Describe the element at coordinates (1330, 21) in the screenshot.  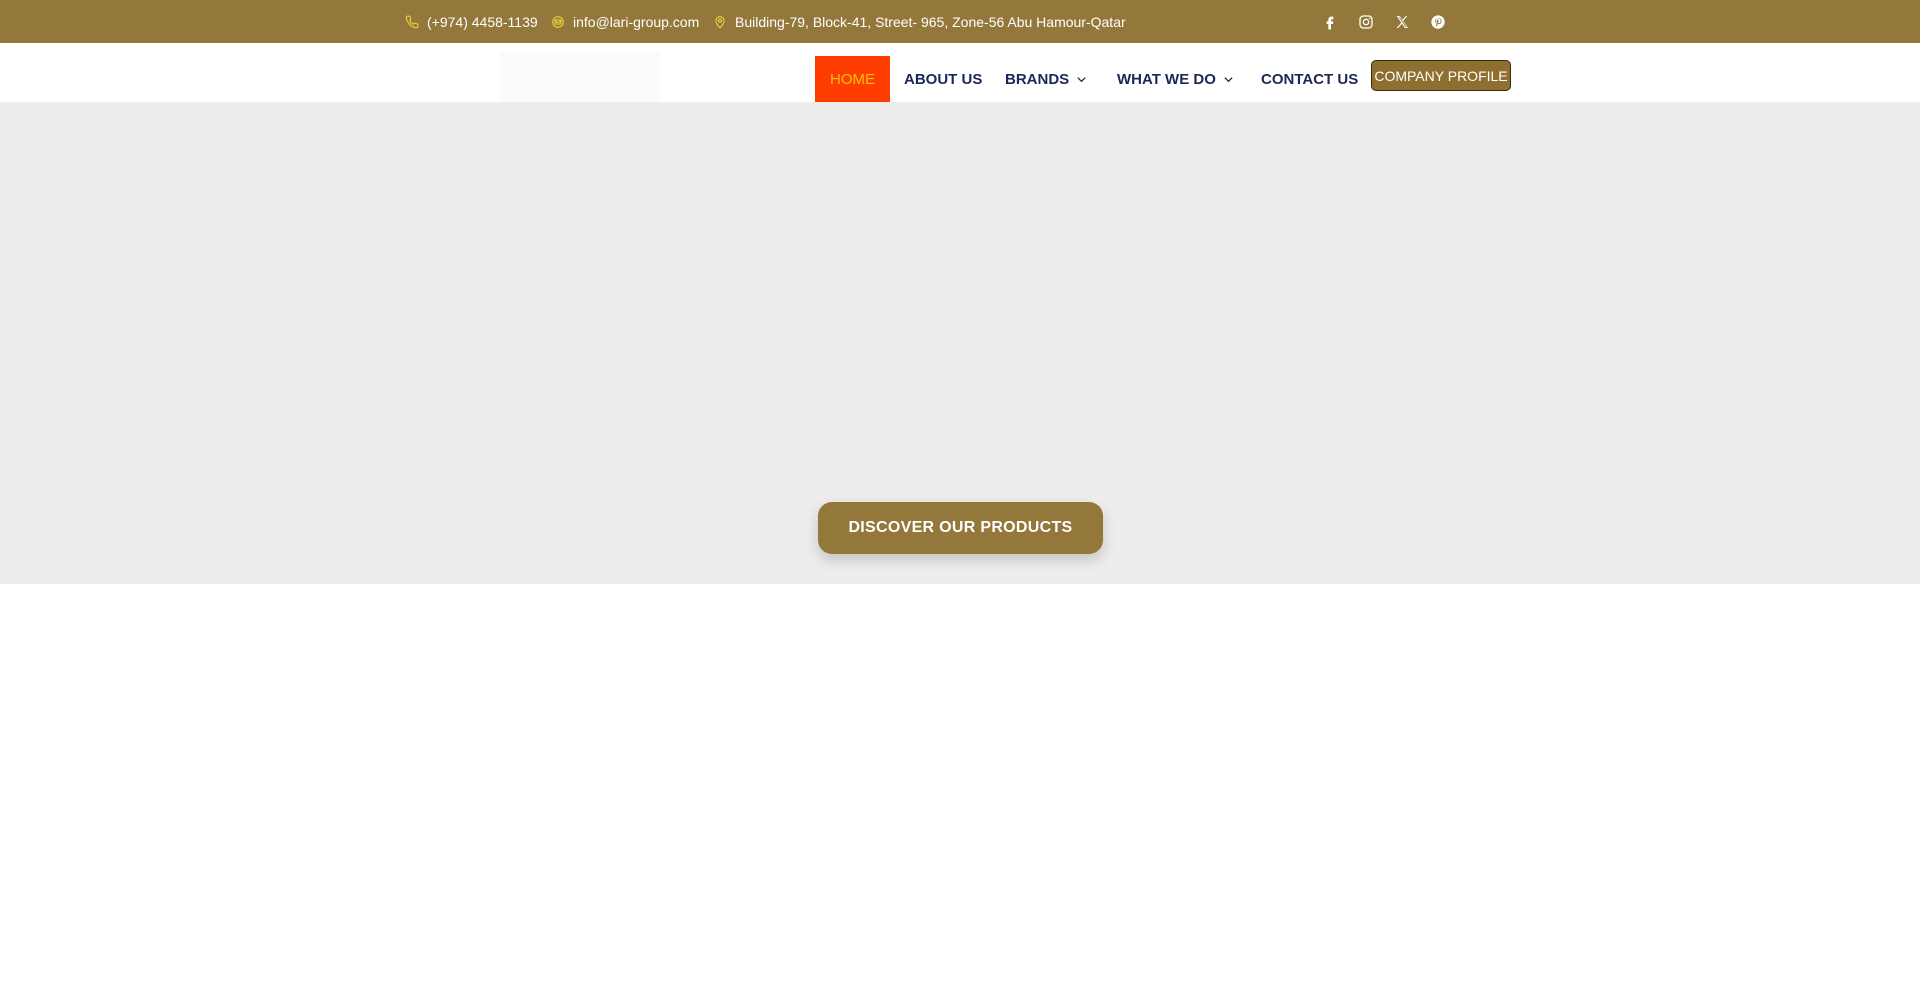
I see `facebook-icon` at that location.